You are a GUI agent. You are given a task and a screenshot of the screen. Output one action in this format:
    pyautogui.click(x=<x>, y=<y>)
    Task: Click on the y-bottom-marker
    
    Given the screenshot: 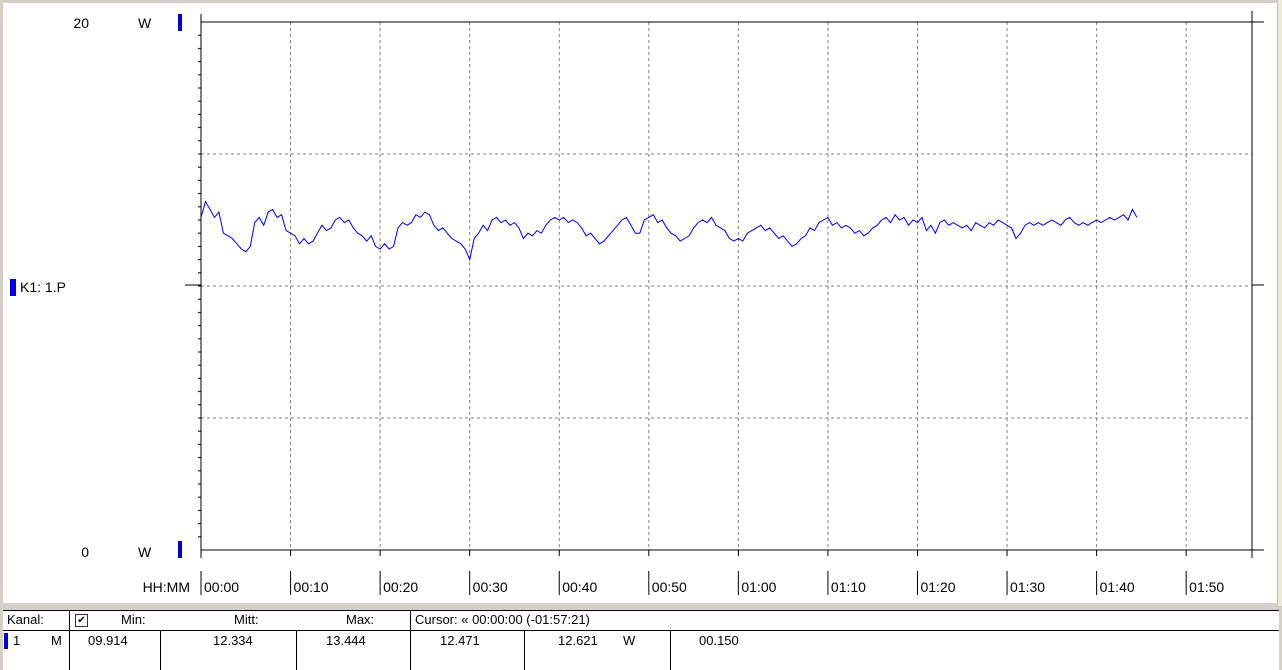 What is the action you would take?
    pyautogui.click(x=180, y=549)
    